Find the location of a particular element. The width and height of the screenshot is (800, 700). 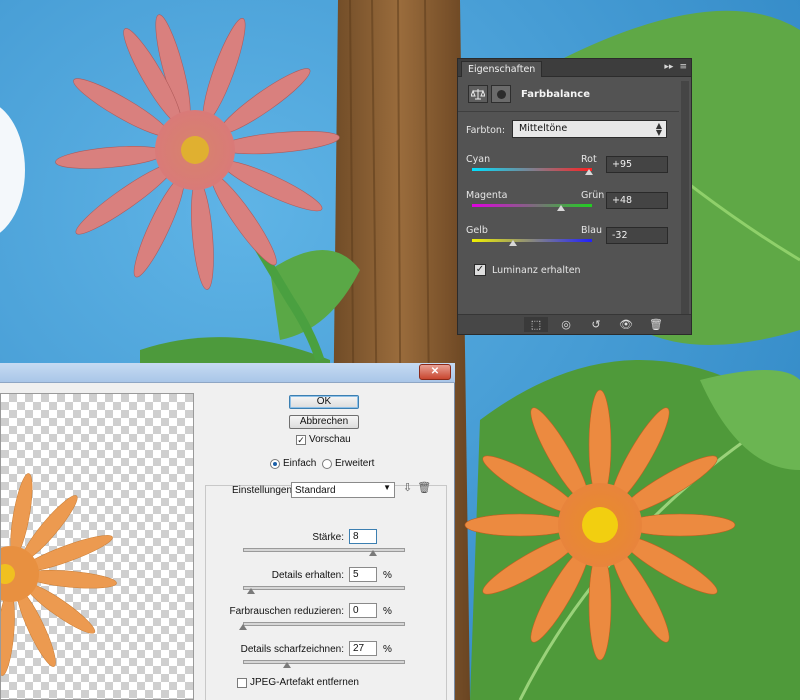

clip-to-layer-icon: ⬚ is located at coordinates (536, 324).